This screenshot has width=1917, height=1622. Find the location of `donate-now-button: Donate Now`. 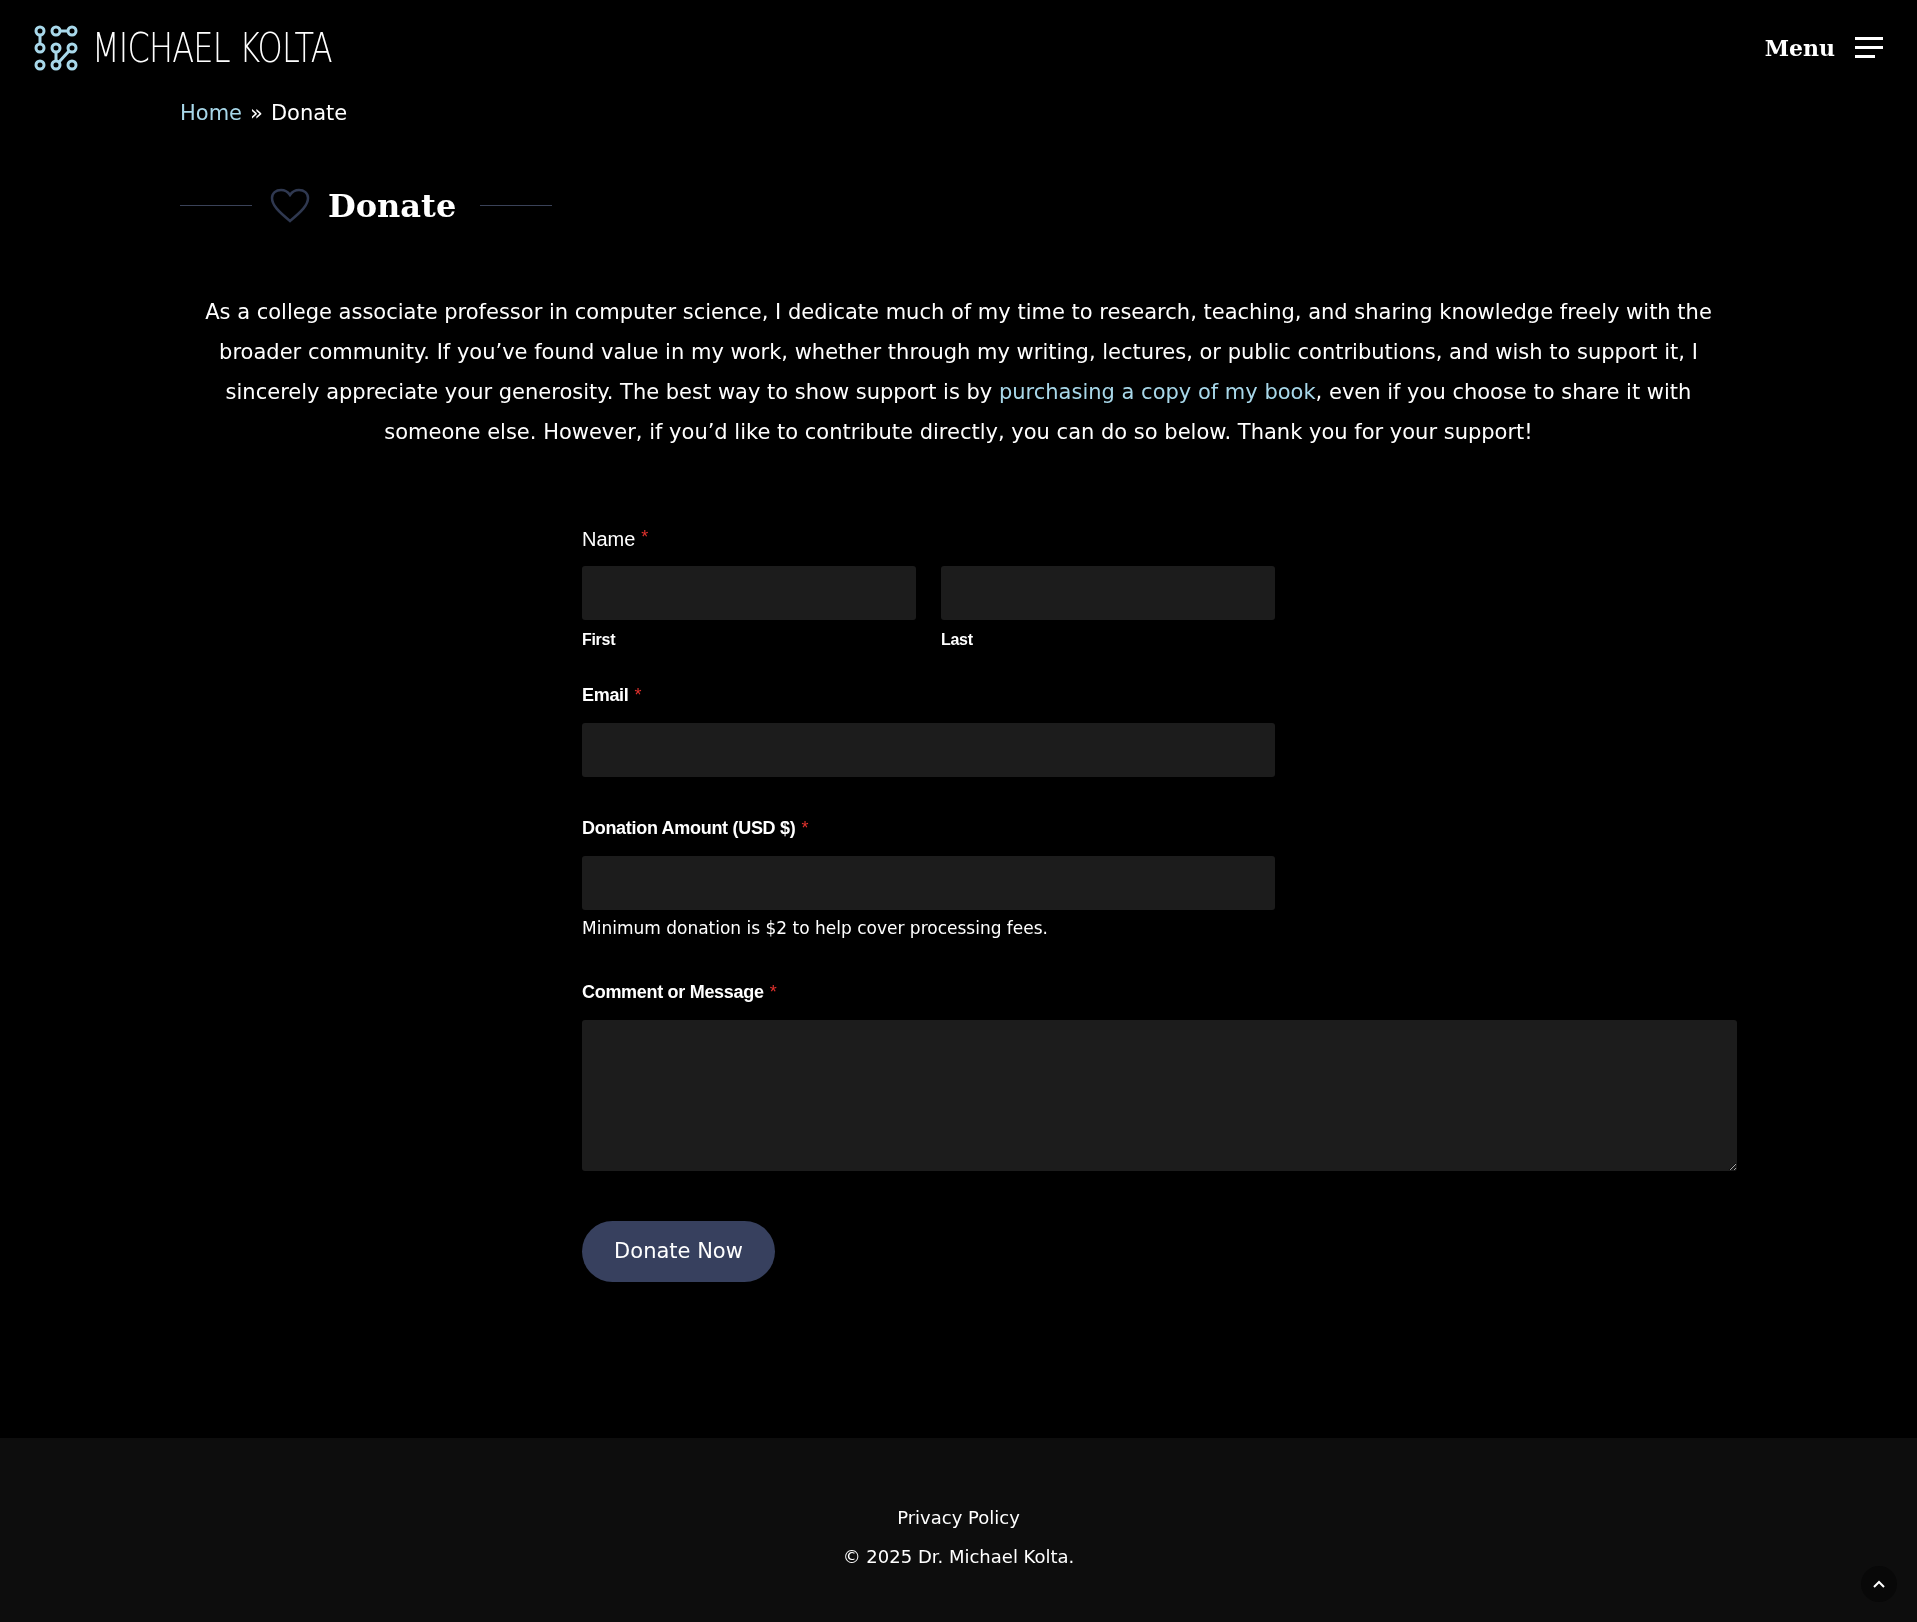

donate-now-button: Donate Now is located at coordinates (678, 1251).